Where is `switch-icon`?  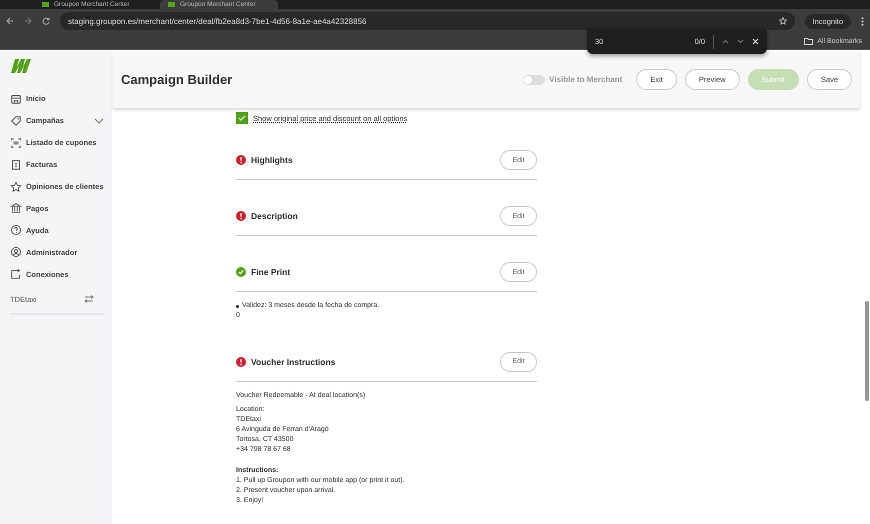 switch-icon is located at coordinates (89, 299).